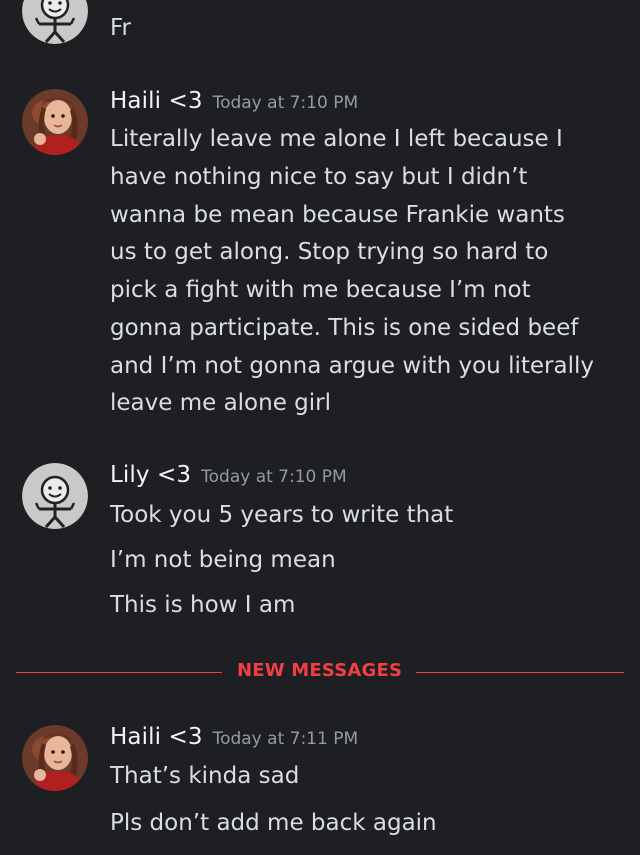 This screenshot has height=855, width=640. Describe the element at coordinates (273, 823) in the screenshot. I see `message-line: Pls don’t add me back again` at that location.